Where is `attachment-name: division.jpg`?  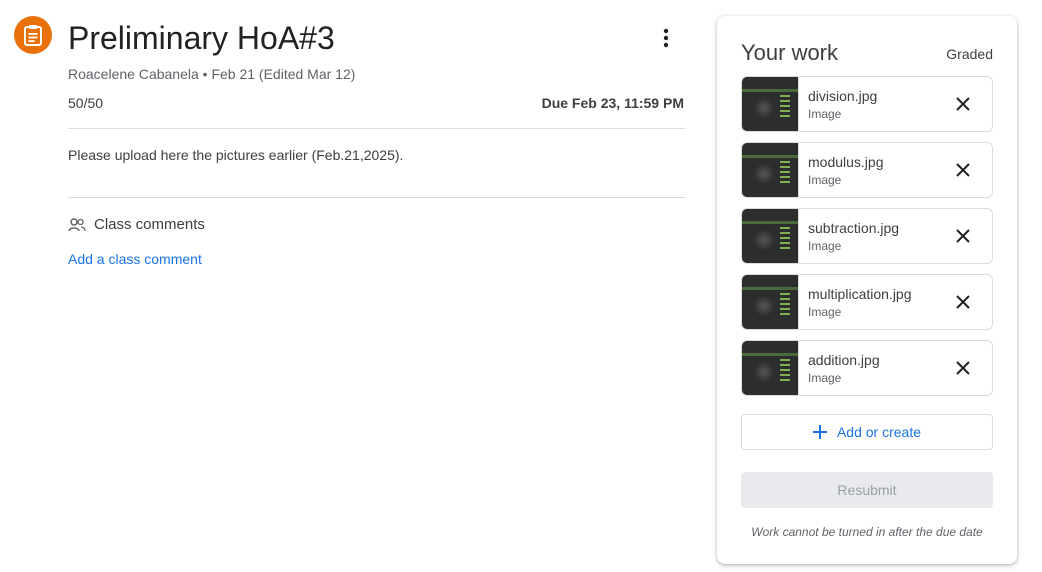 attachment-name: division.jpg is located at coordinates (843, 95).